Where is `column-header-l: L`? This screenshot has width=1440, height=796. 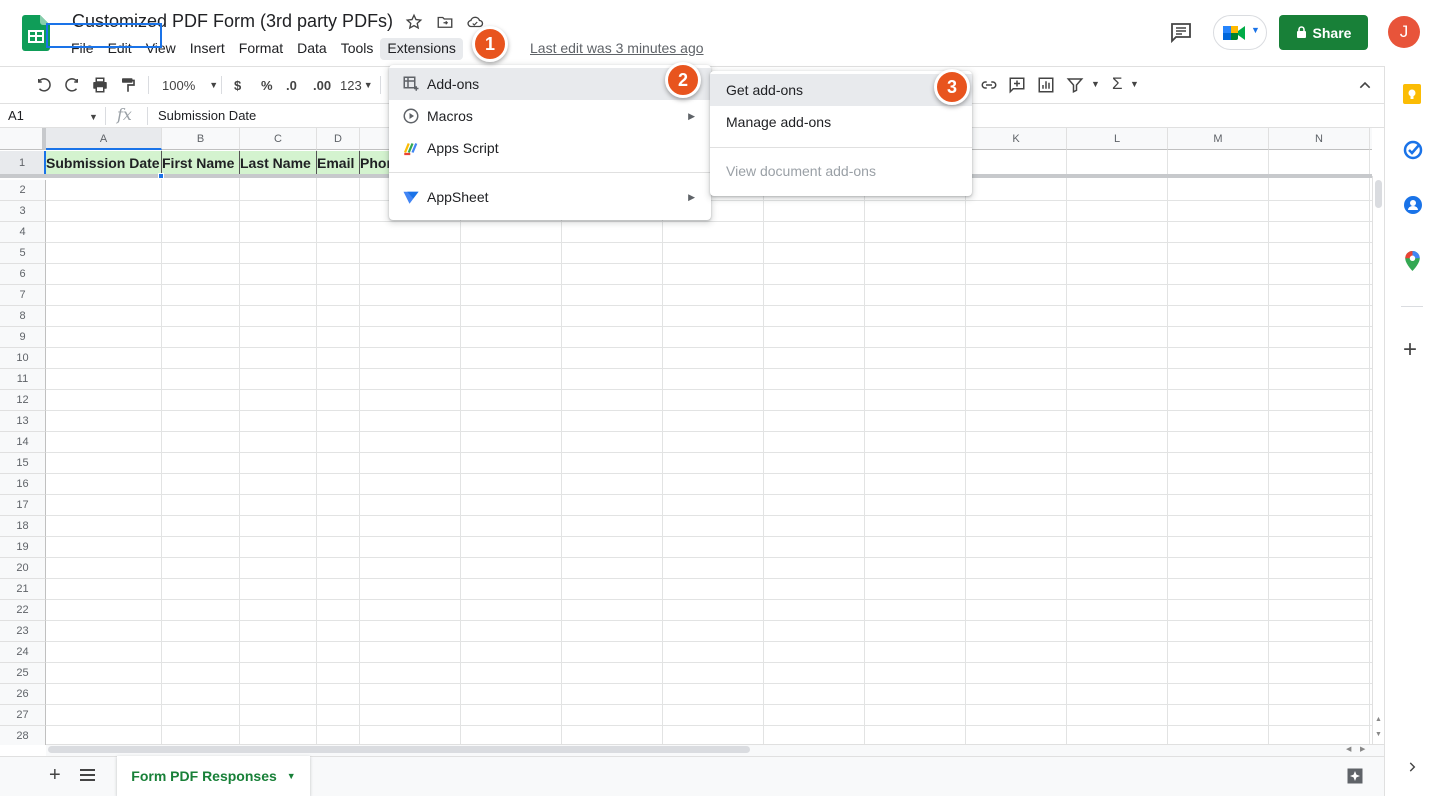 column-header-l: L is located at coordinates (1117, 139).